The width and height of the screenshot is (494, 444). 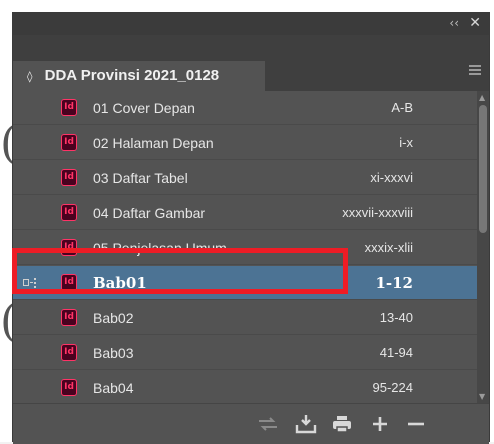 What do you see at coordinates (246, 178) in the screenshot?
I see `list-item: Id 03 Daftar Tabel xi-xxxvi` at bounding box center [246, 178].